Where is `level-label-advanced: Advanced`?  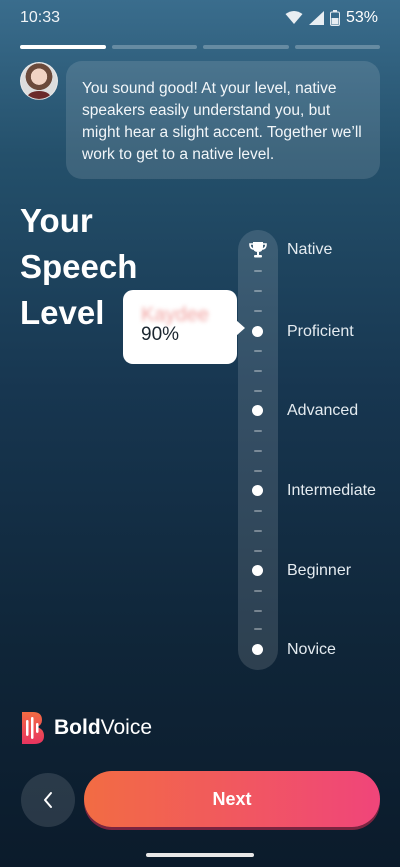 level-label-advanced: Advanced is located at coordinates (323, 410).